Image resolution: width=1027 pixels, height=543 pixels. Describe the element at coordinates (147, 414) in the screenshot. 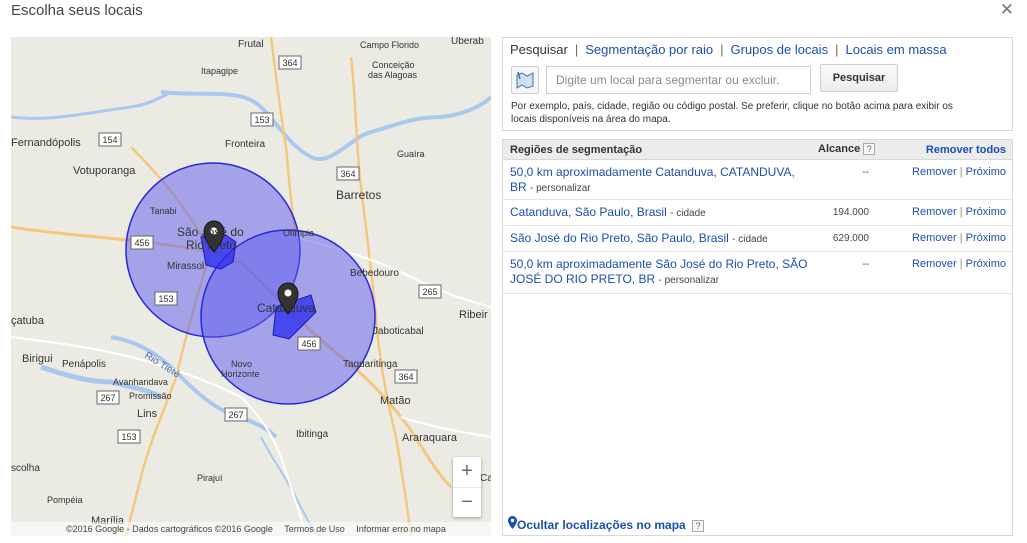

I see `map-label: Lins` at that location.